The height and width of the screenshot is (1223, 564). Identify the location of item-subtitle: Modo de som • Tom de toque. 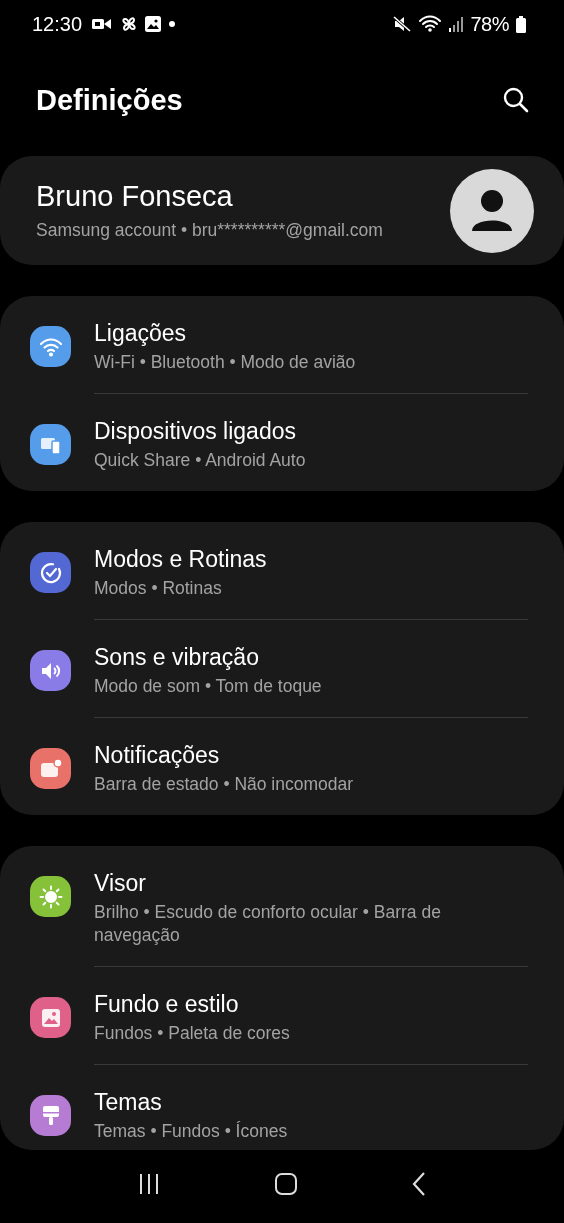
(208, 686).